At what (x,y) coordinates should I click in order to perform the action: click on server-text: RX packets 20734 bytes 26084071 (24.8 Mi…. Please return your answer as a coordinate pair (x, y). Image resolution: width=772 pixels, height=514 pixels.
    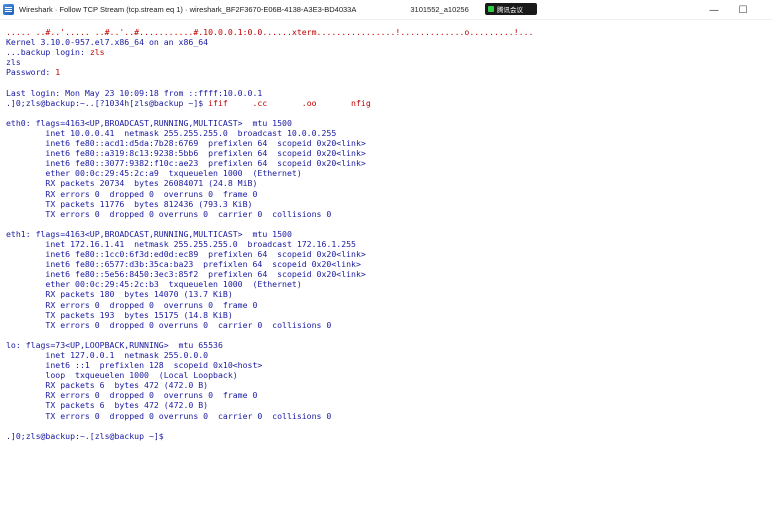
    Looking at the image, I should click on (132, 183).